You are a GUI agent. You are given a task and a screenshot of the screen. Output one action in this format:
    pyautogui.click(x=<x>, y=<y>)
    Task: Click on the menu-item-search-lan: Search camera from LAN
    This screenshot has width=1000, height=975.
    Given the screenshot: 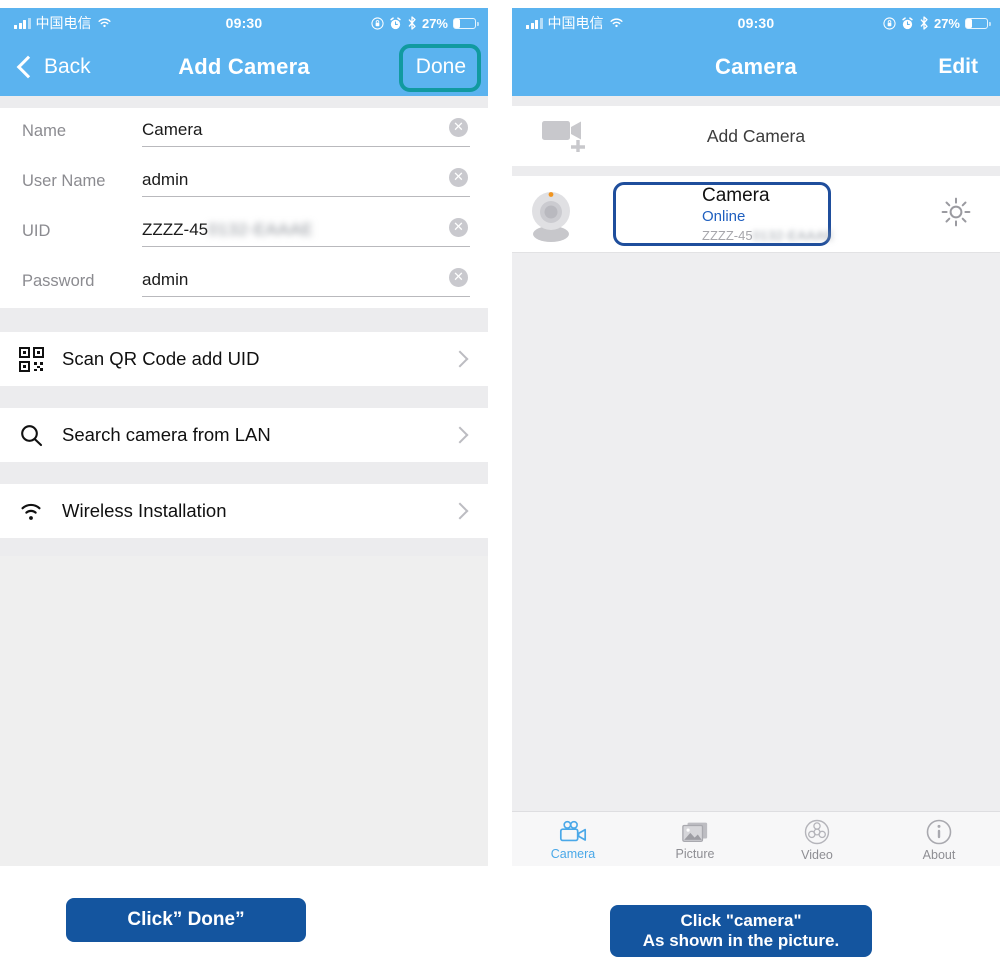 What is the action you would take?
    pyautogui.click(x=244, y=435)
    